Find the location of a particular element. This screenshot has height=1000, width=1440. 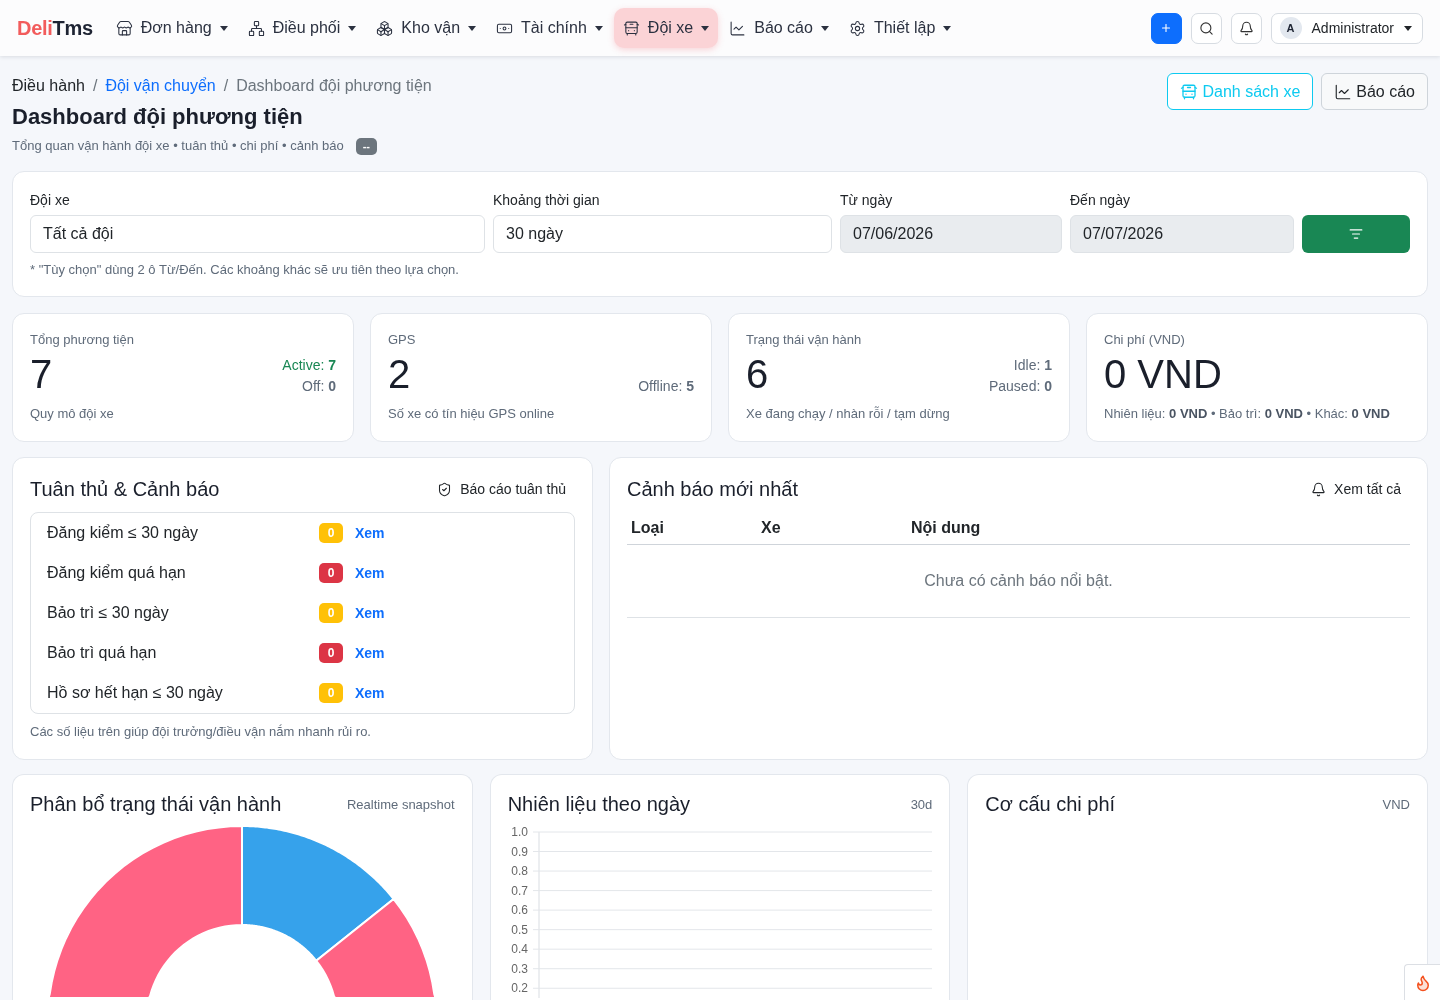

kpi-value: 2 is located at coordinates (399, 374).